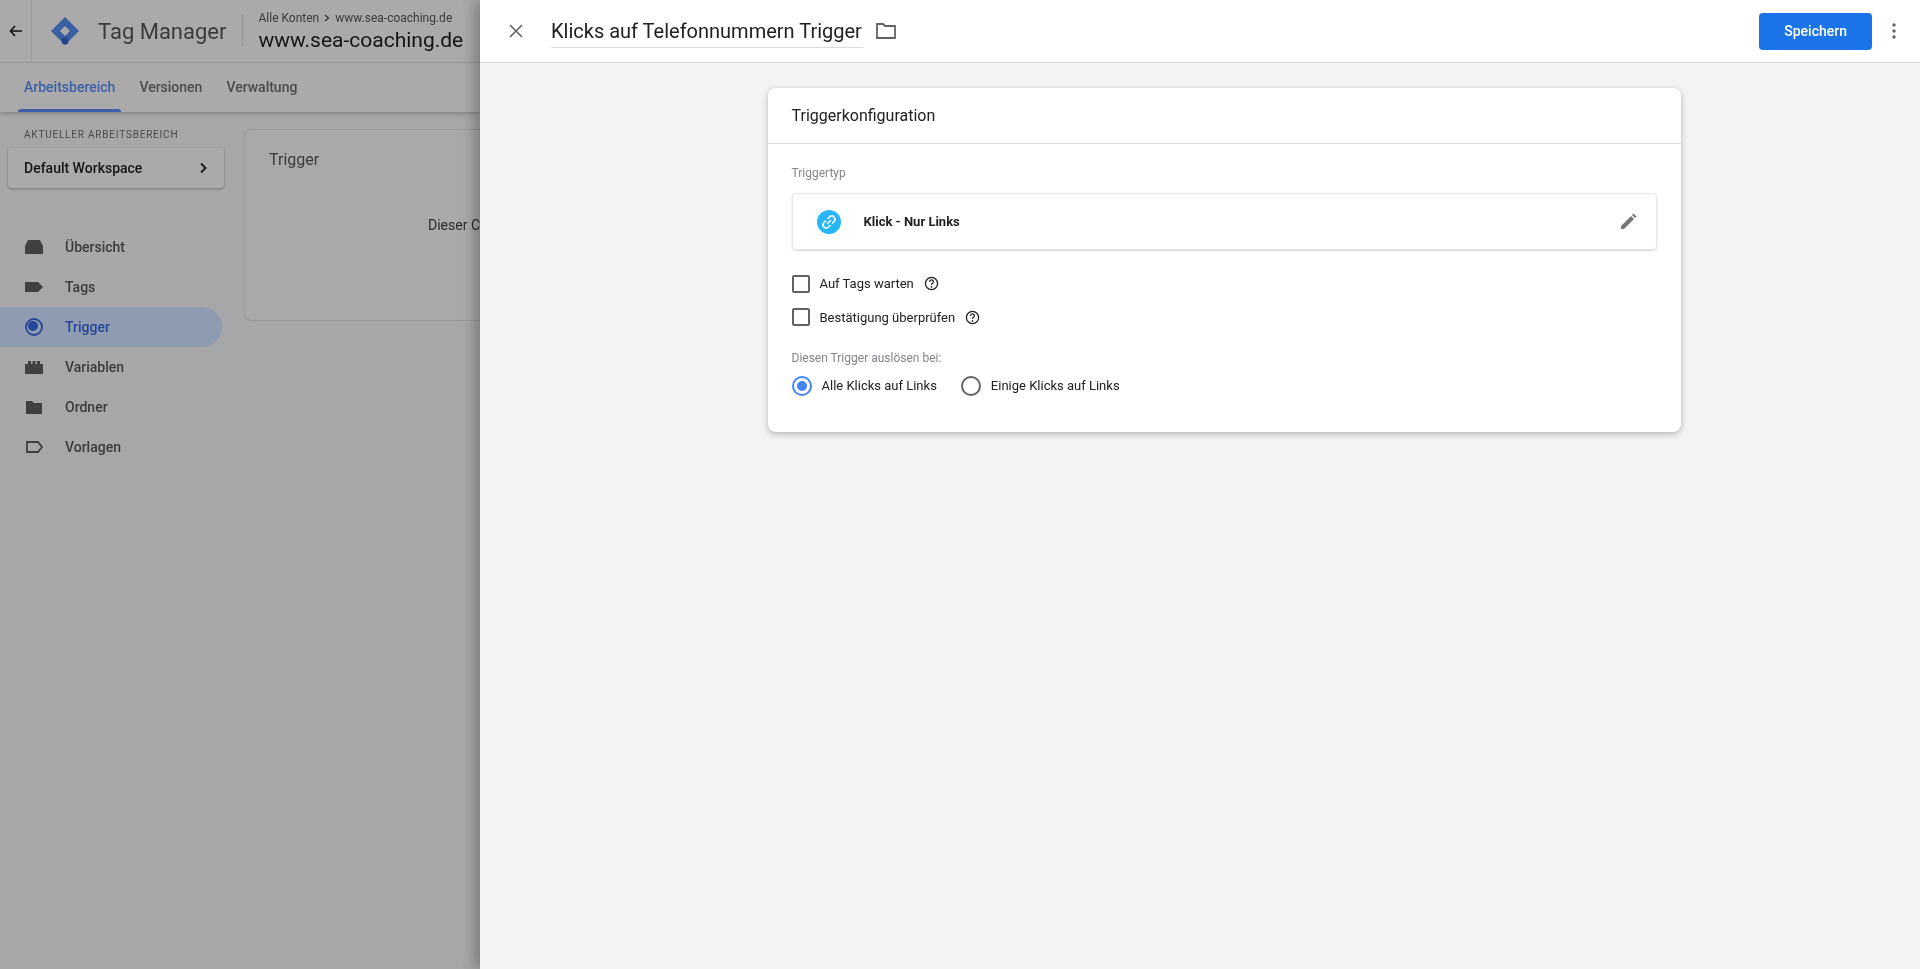 This screenshot has width=1920, height=969. I want to click on sidebar-item: Ordner, so click(111, 407).